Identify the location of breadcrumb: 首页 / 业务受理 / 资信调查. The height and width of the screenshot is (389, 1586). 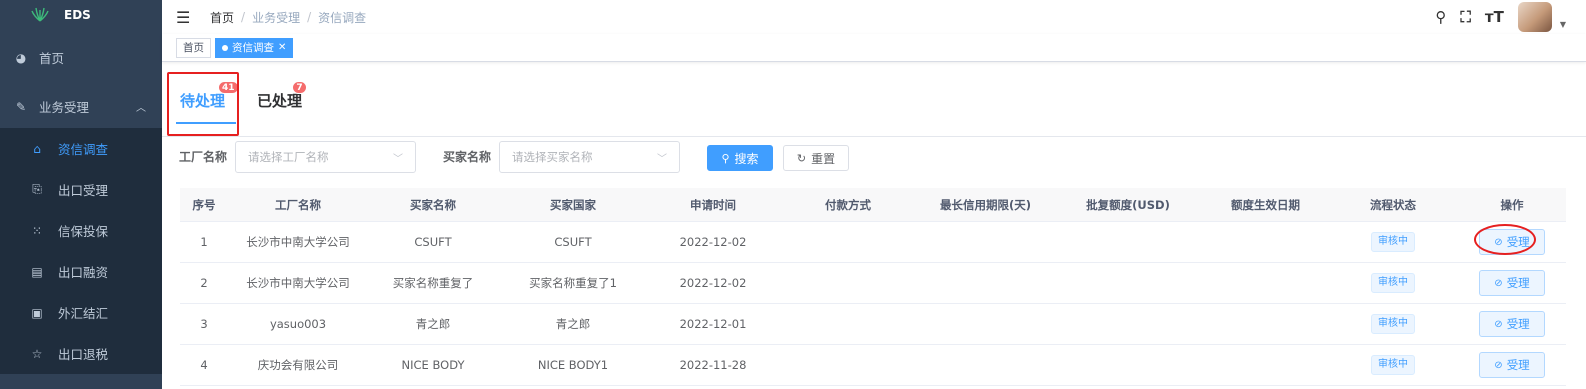
(288, 17).